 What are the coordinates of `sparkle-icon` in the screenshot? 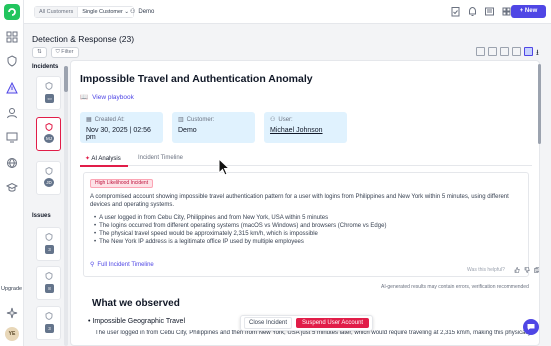 It's located at (12, 313).